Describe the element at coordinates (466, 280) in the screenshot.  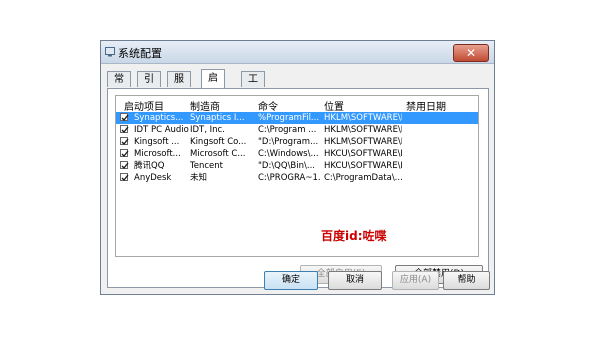
I see `help-button: 帮助` at that location.